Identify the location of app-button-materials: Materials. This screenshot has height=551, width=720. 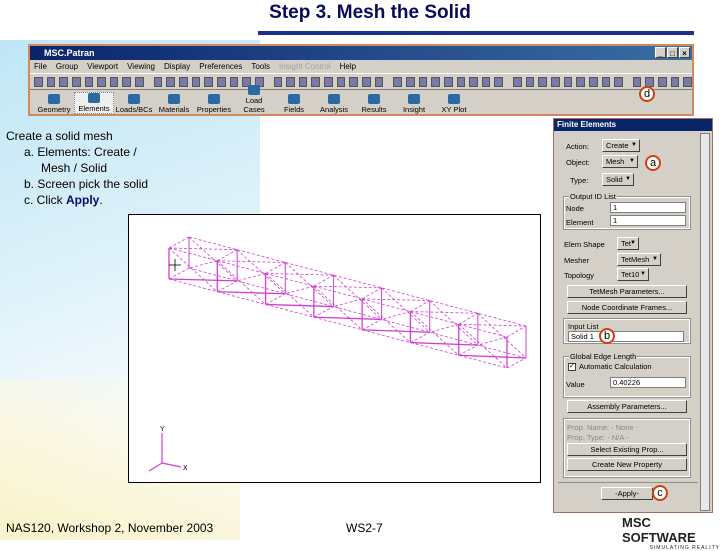
(174, 104).